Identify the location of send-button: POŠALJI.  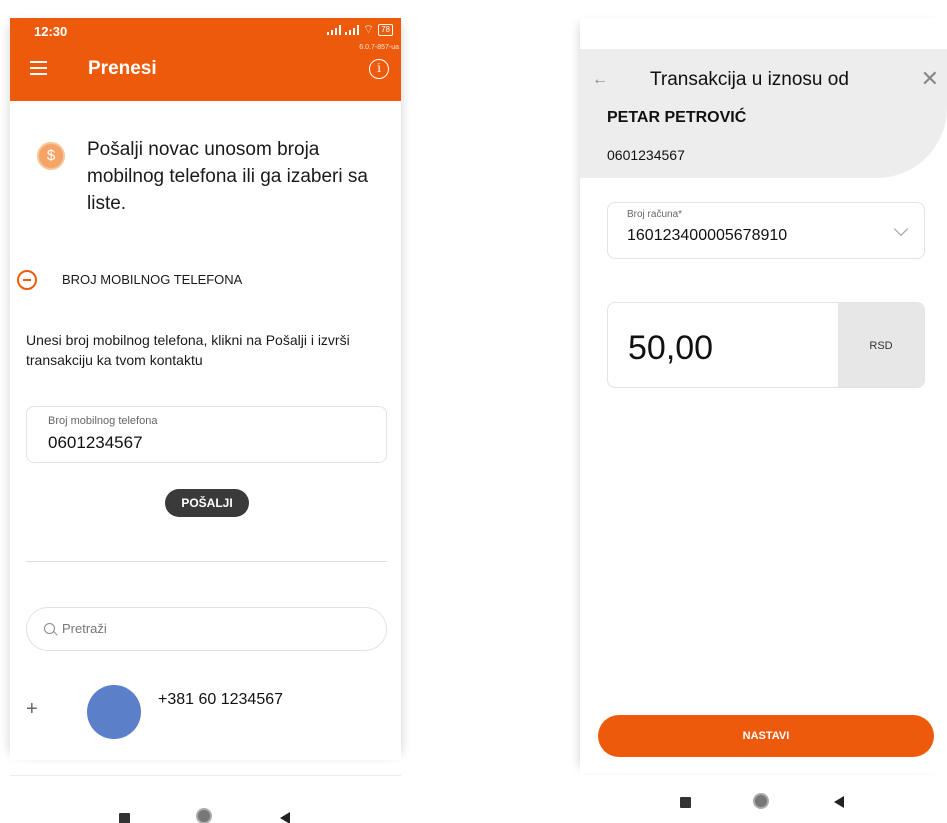
(207, 503).